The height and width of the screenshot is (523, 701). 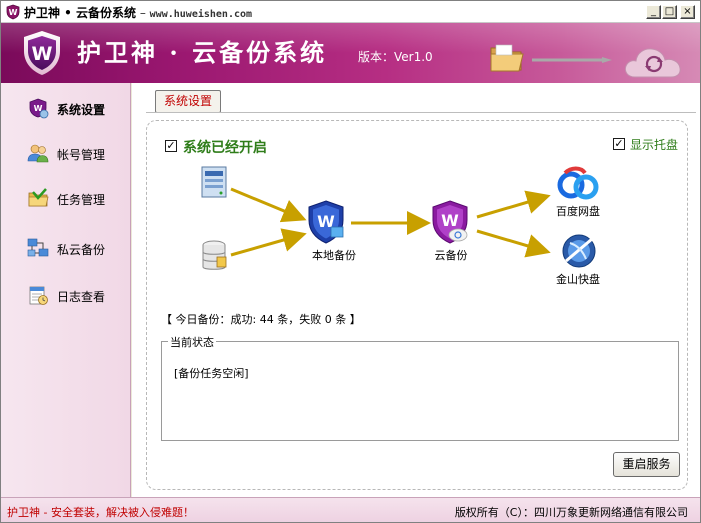 I want to click on system-enabled-checkbox: ✓, so click(x=171, y=146).